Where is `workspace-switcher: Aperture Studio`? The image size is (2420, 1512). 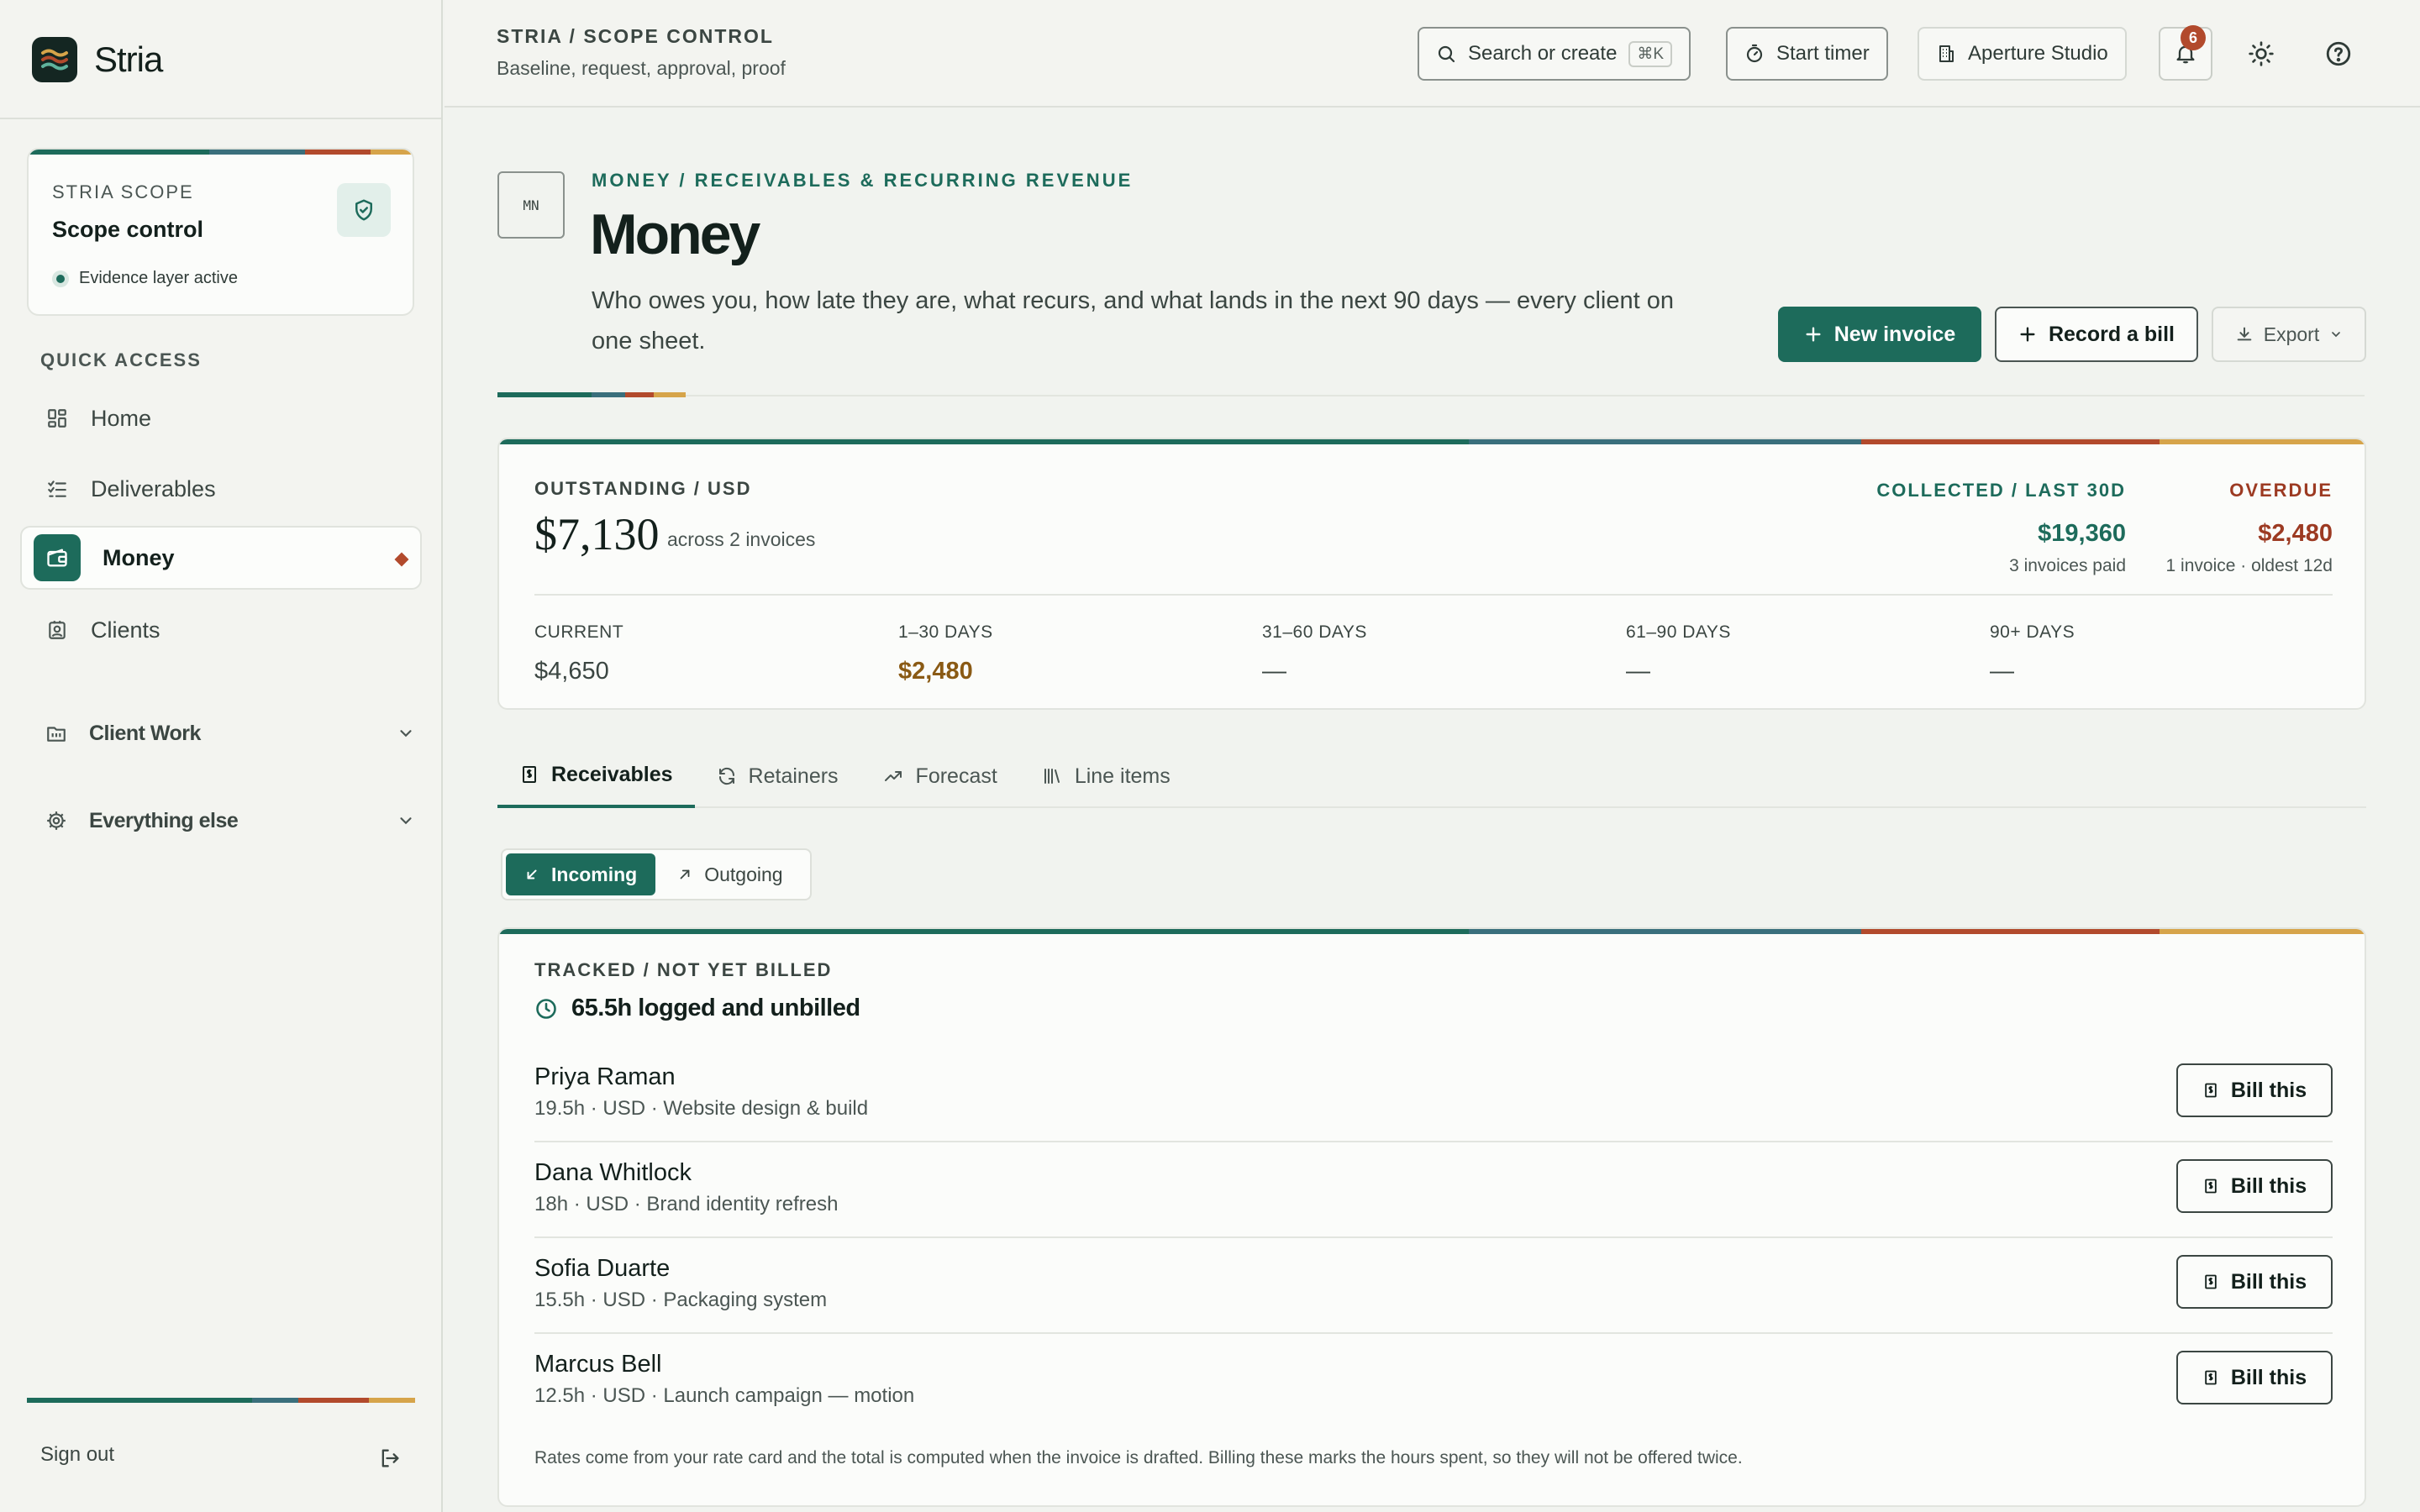 workspace-switcher: Aperture Studio is located at coordinates (2023, 54).